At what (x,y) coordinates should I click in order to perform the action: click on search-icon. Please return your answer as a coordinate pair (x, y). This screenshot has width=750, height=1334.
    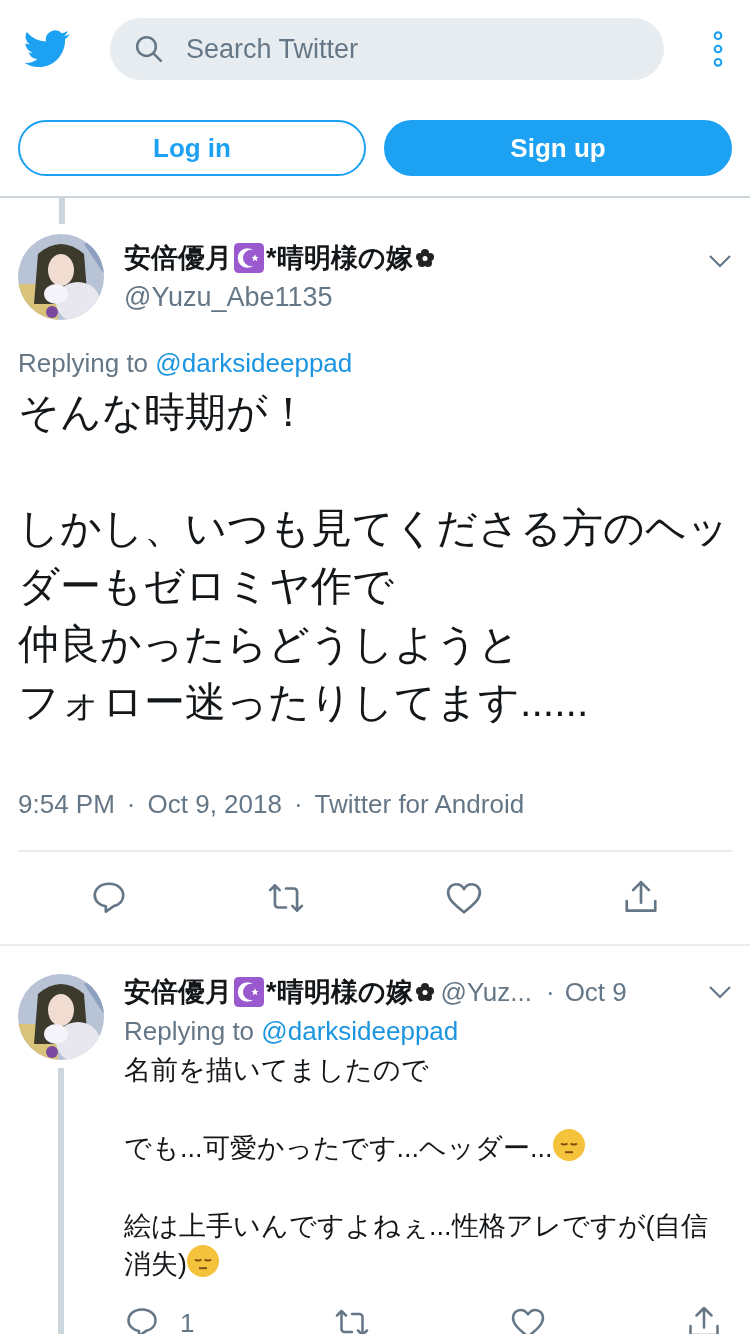
    Looking at the image, I should click on (149, 49).